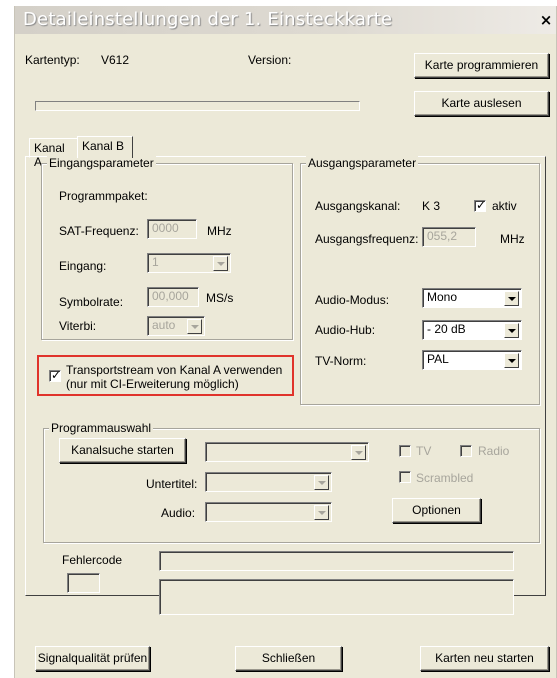 This screenshot has height=678, width=557. What do you see at coordinates (352, 300) in the screenshot?
I see `audio-mode-label: Audio-Modus:` at bounding box center [352, 300].